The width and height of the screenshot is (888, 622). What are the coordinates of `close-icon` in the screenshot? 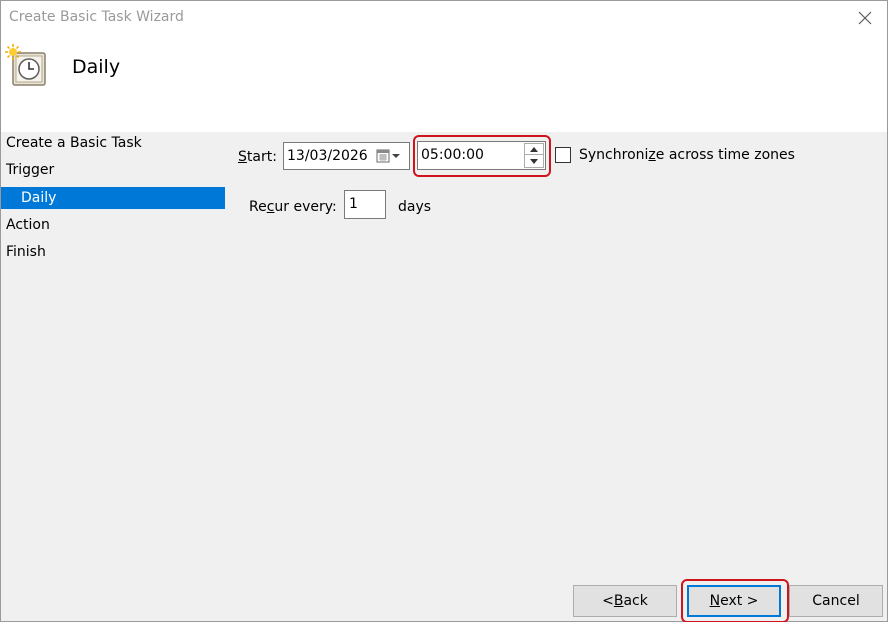 It's located at (865, 18).